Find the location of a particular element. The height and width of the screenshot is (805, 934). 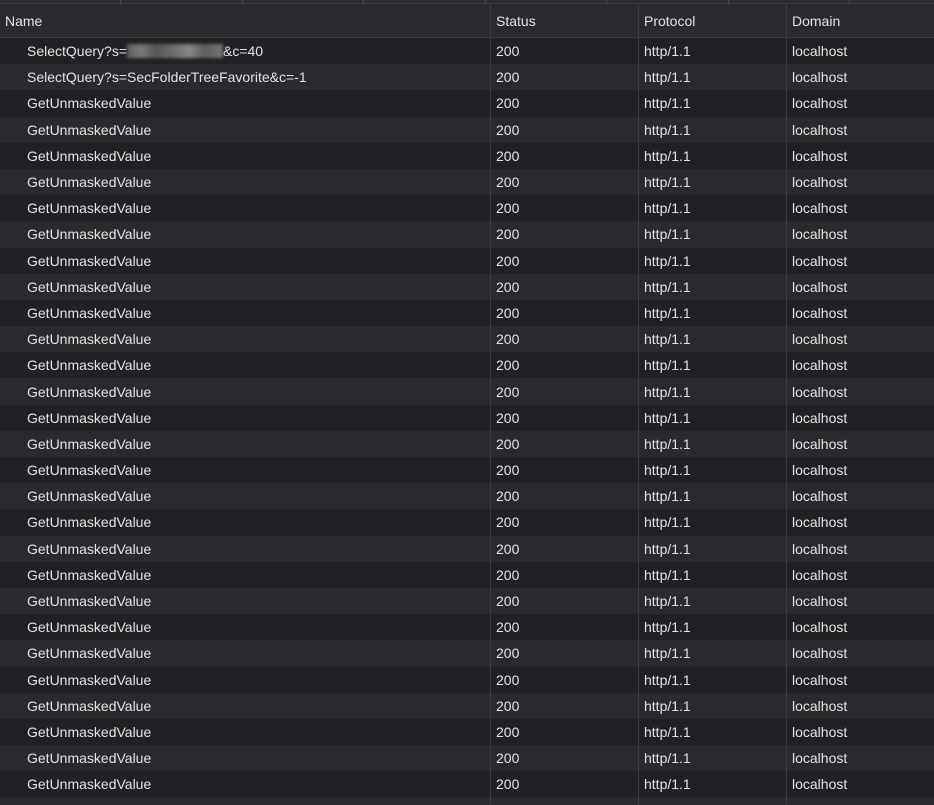

column-header-name: Name is located at coordinates (245, 20).